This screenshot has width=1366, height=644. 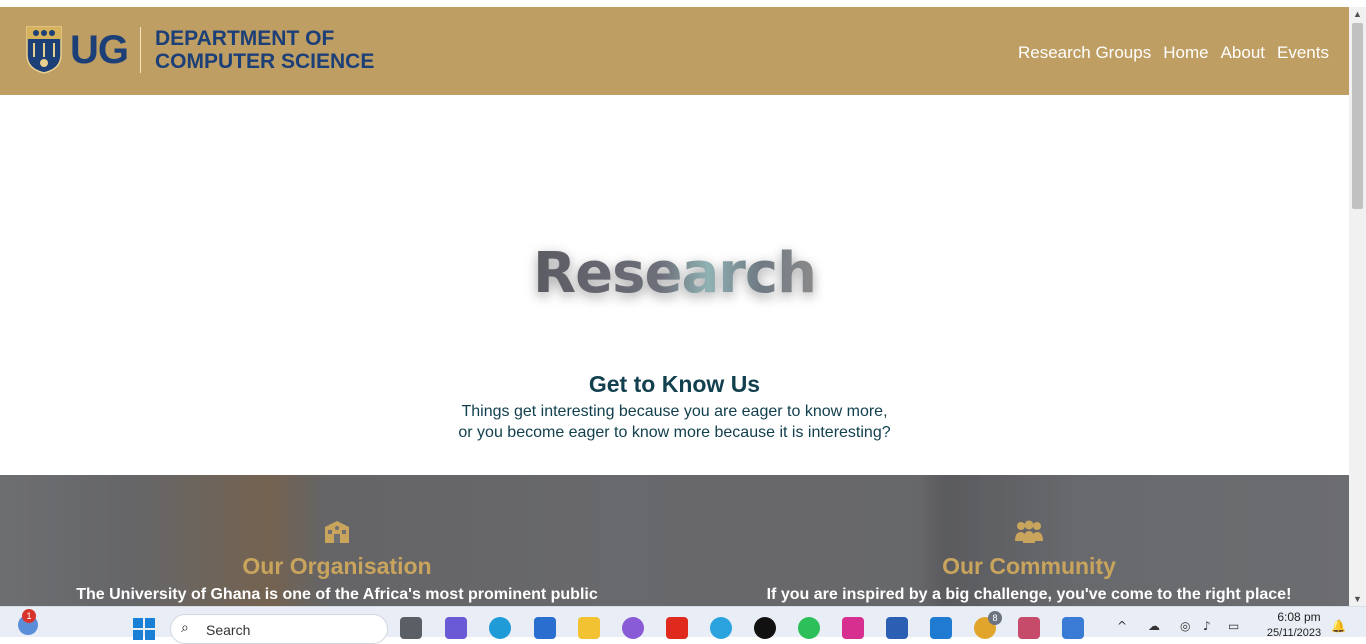 What do you see at coordinates (1185, 53) in the screenshot?
I see `nav-home: Home` at bounding box center [1185, 53].